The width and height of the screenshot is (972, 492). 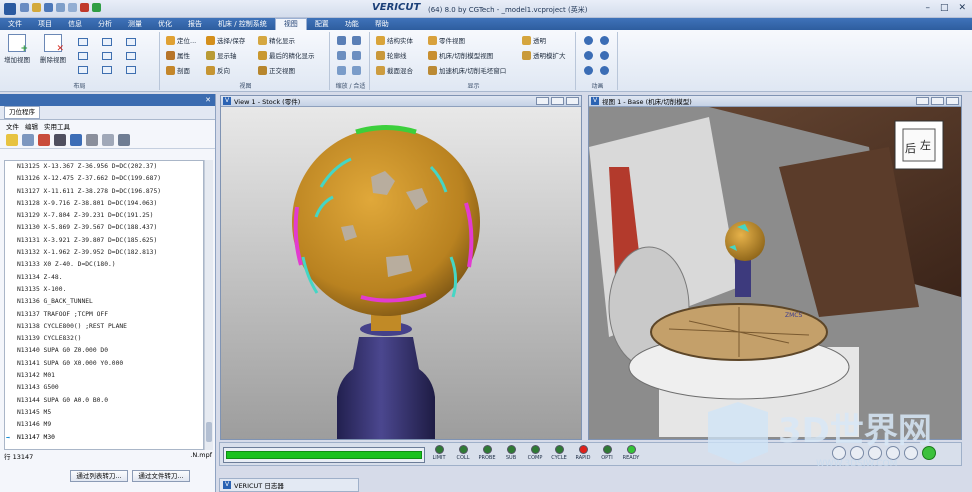 What do you see at coordinates (394, 40) in the screenshot?
I see `solid-button: 结构实体` at bounding box center [394, 40].